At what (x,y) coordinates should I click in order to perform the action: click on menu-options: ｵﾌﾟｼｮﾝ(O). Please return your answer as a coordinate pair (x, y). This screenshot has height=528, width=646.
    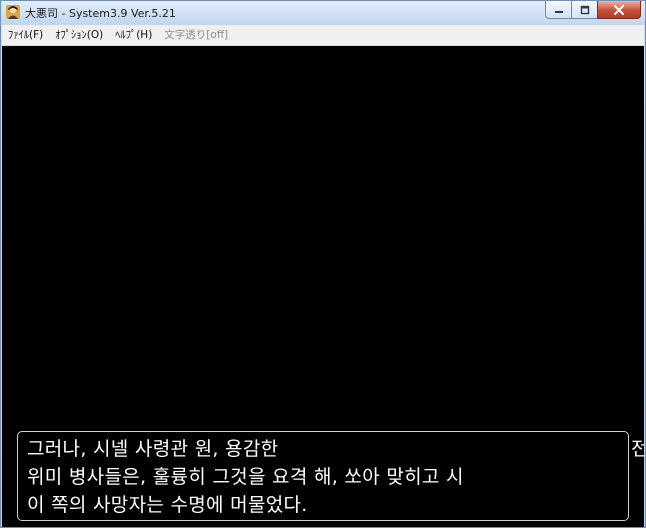
    Looking at the image, I should click on (79, 35).